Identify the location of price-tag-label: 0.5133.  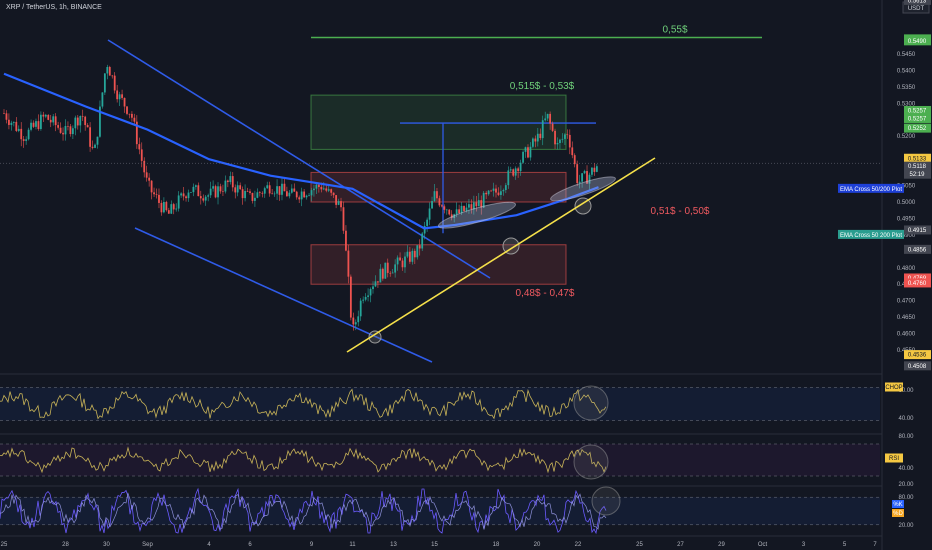
(917, 159).